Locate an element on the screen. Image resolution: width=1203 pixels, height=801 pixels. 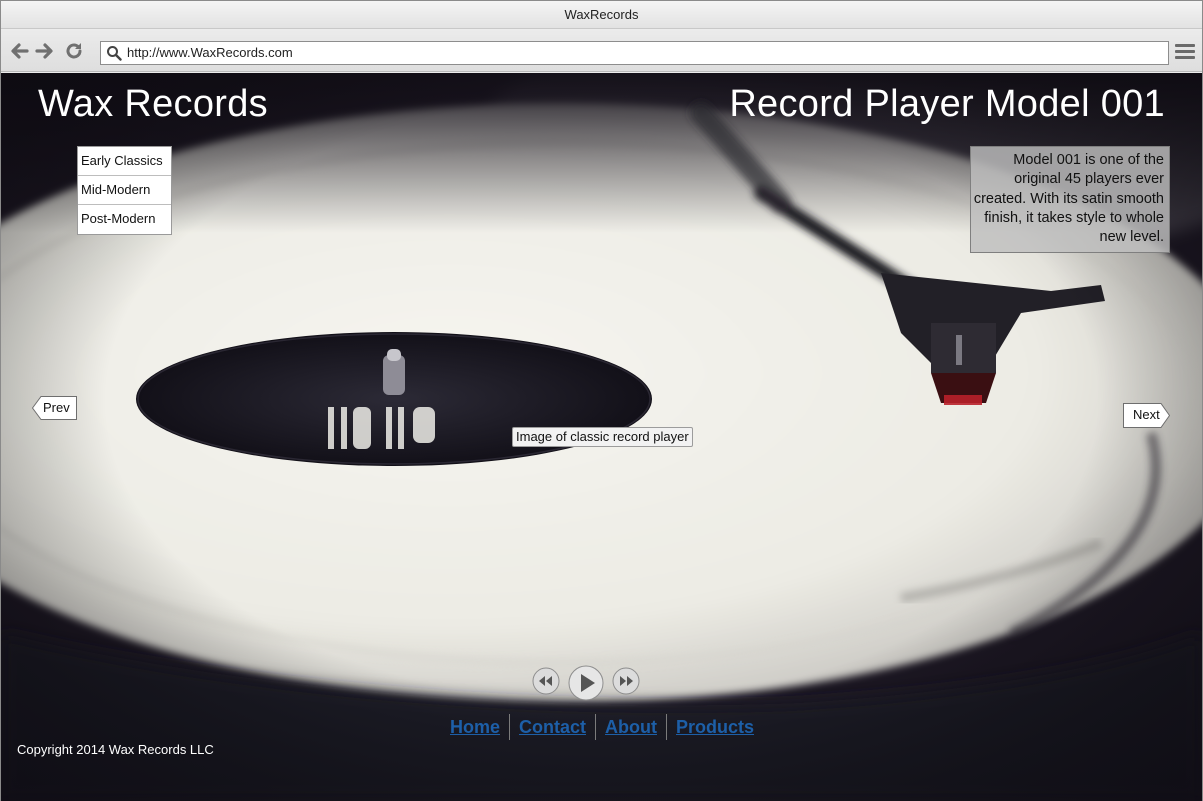
image-caption: Image of classic record player is located at coordinates (602, 437).